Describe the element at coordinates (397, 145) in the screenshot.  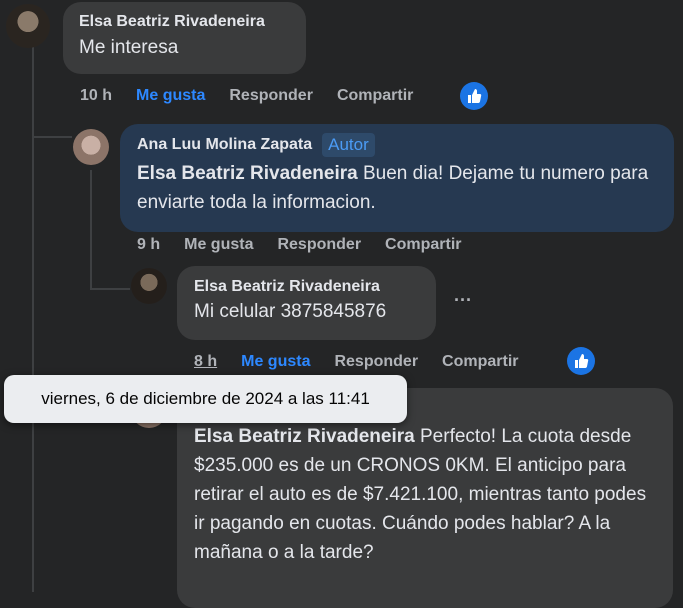
I see `comment-author: Ana Luu Molina Zapata Autor` at that location.